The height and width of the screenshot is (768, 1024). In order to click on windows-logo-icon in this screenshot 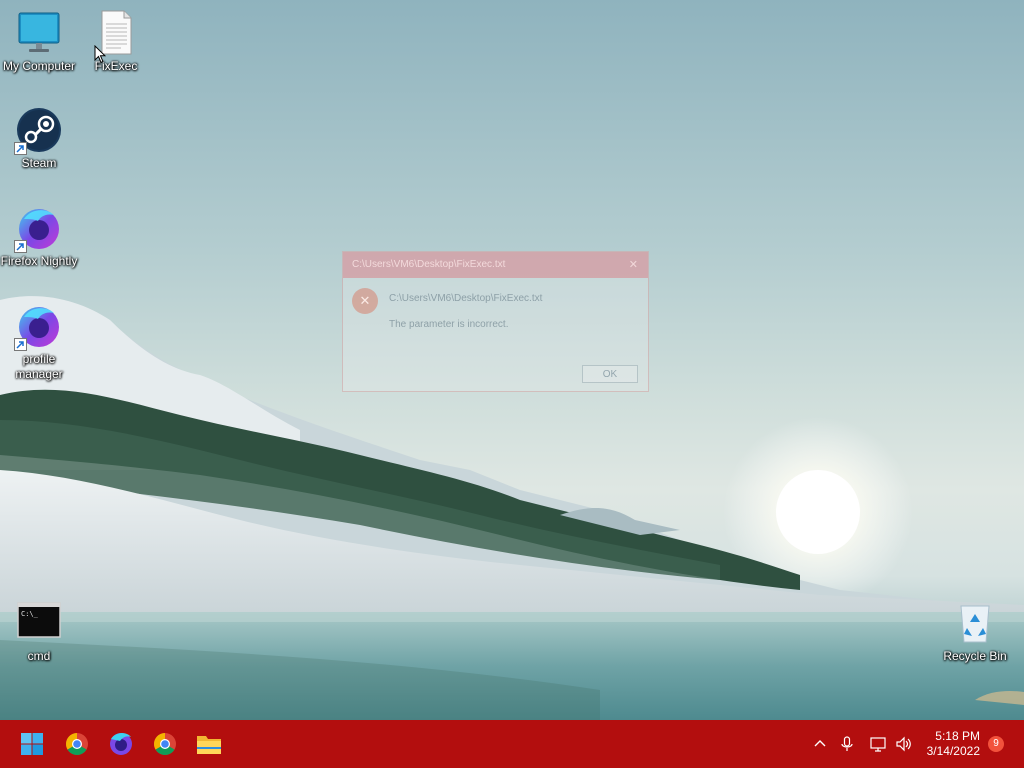, I will do `click(32, 744)`.